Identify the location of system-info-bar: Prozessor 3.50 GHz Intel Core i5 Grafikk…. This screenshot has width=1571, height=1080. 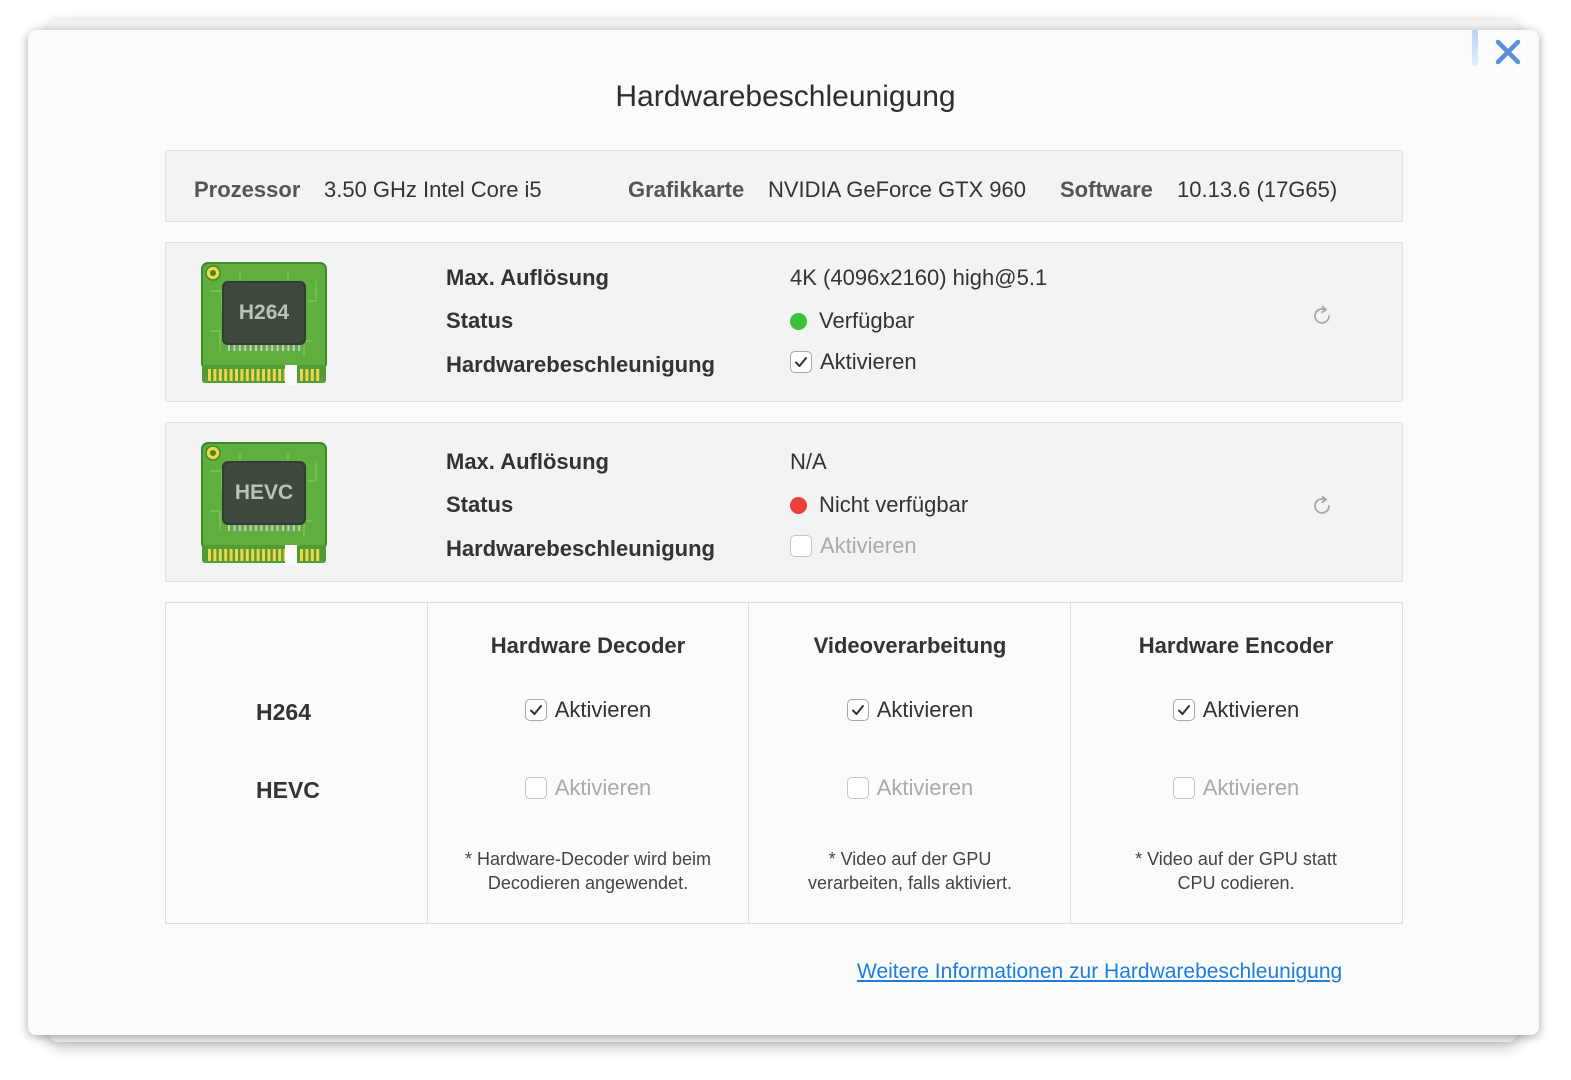
(784, 186).